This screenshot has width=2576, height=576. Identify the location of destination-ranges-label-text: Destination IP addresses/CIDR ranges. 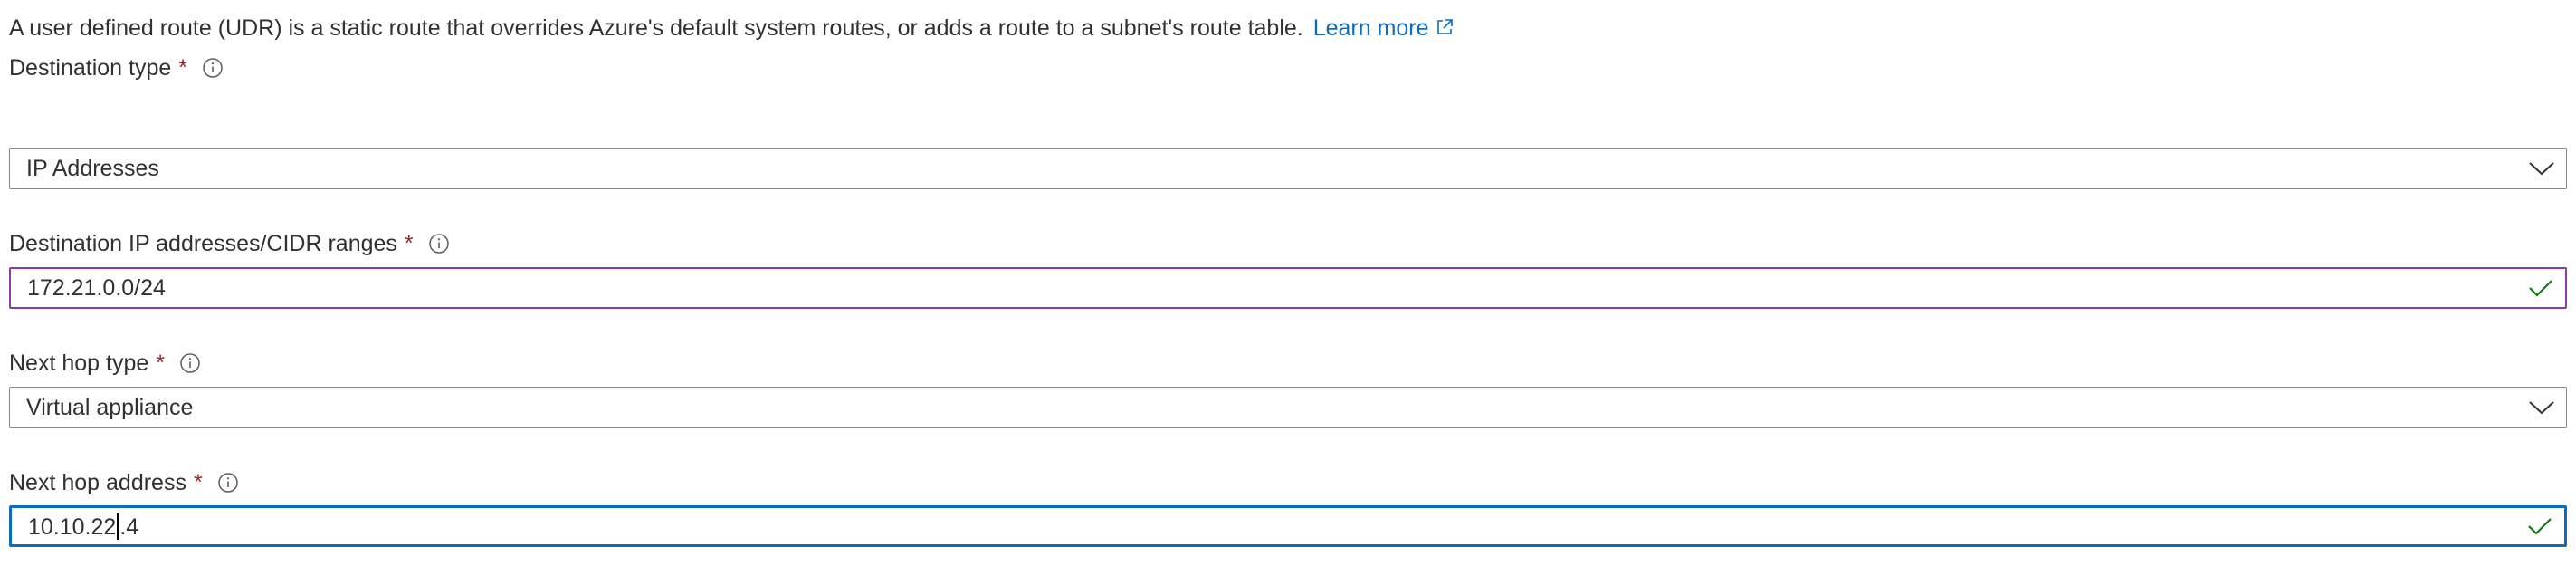
(203, 244).